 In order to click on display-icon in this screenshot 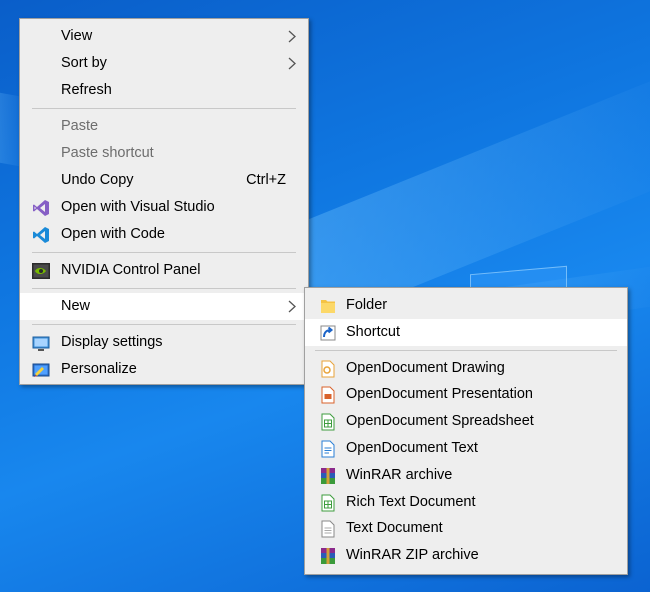, I will do `click(41, 343)`.